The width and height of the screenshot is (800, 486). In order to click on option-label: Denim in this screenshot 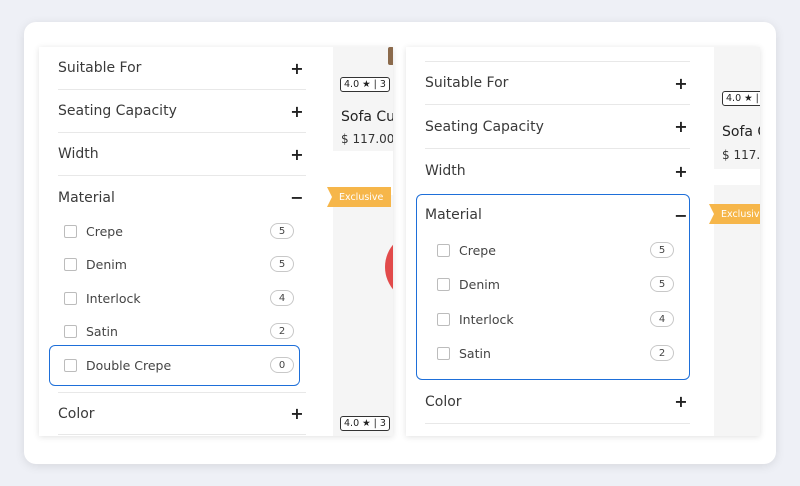, I will do `click(106, 264)`.